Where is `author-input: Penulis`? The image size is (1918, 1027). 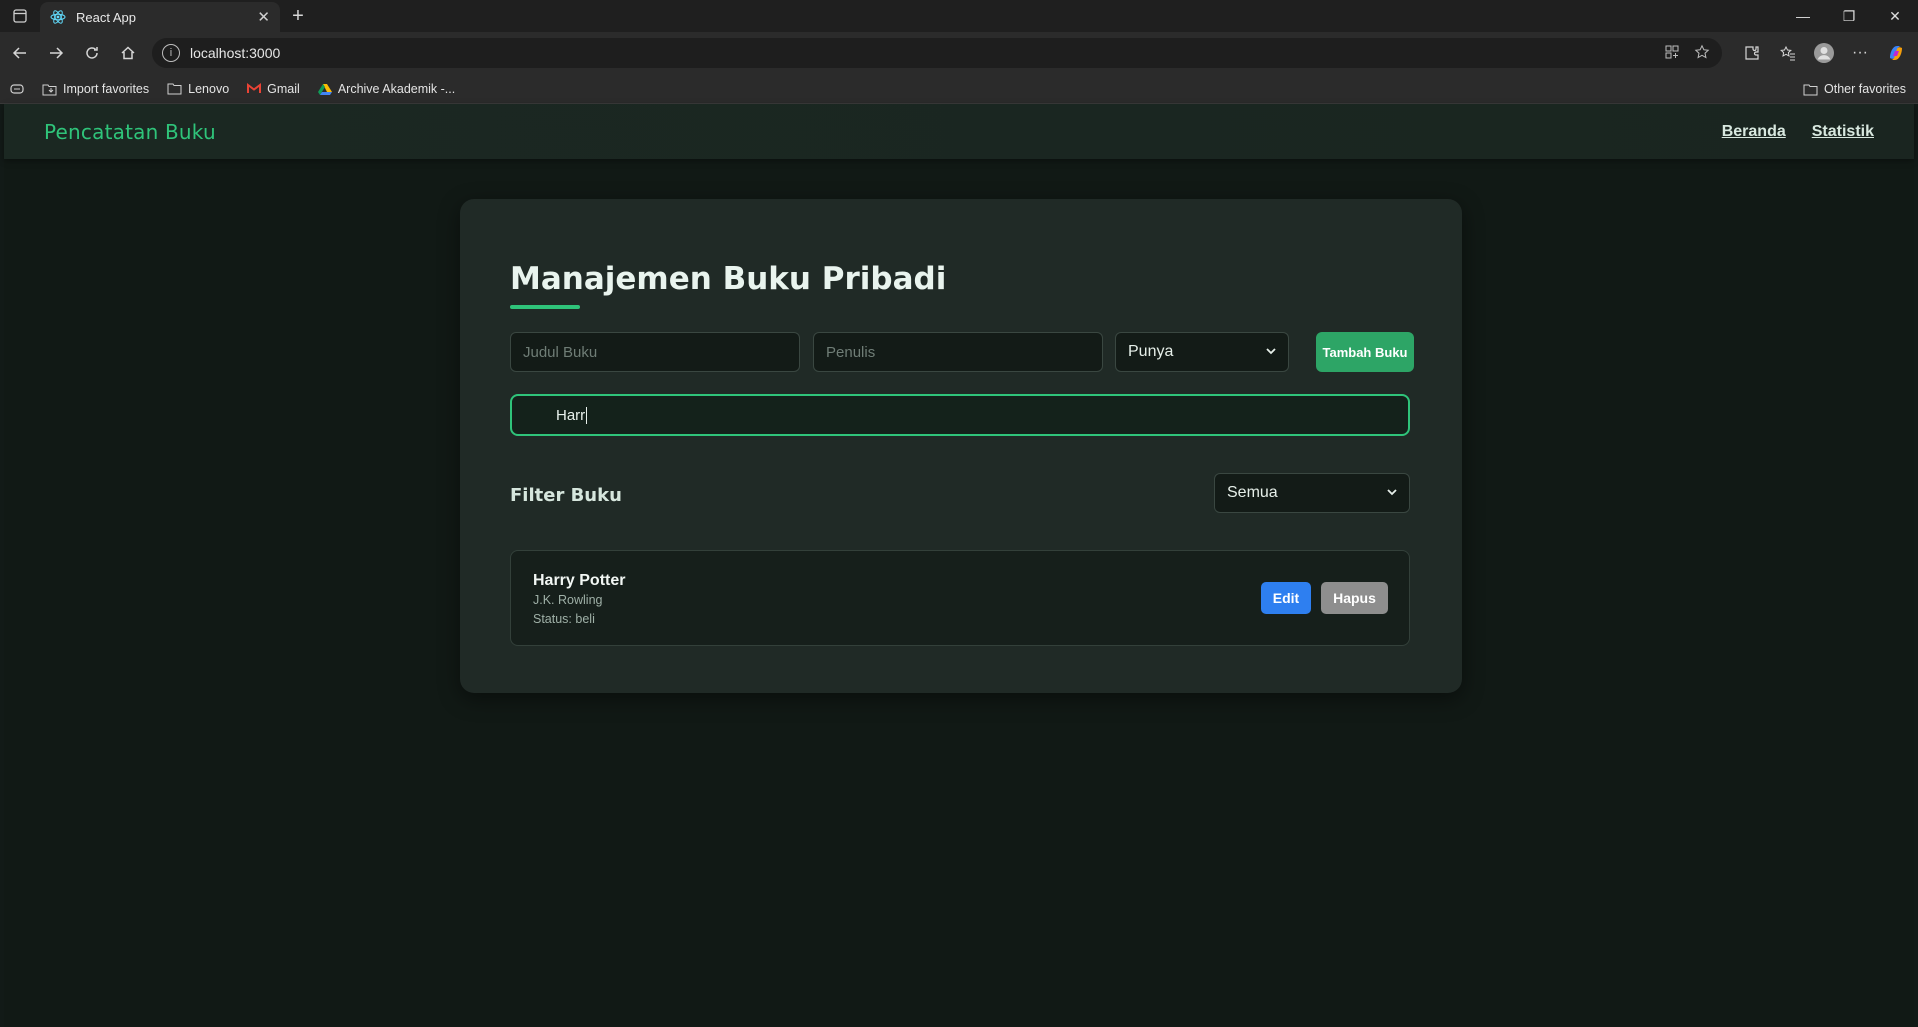 author-input: Penulis is located at coordinates (958, 352).